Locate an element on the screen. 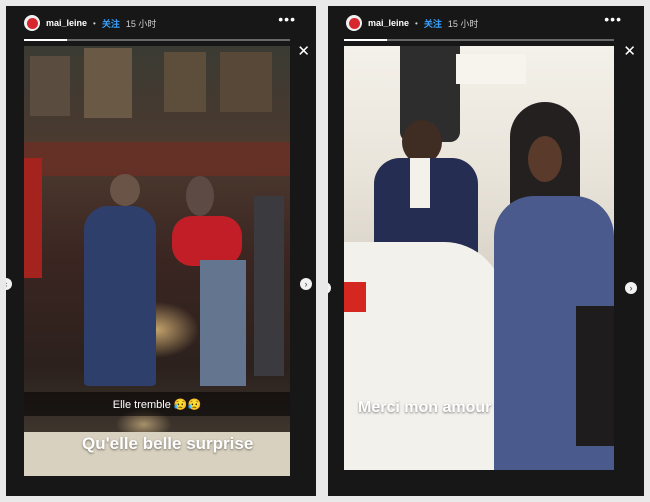  awning-shape is located at coordinates (157, 159).